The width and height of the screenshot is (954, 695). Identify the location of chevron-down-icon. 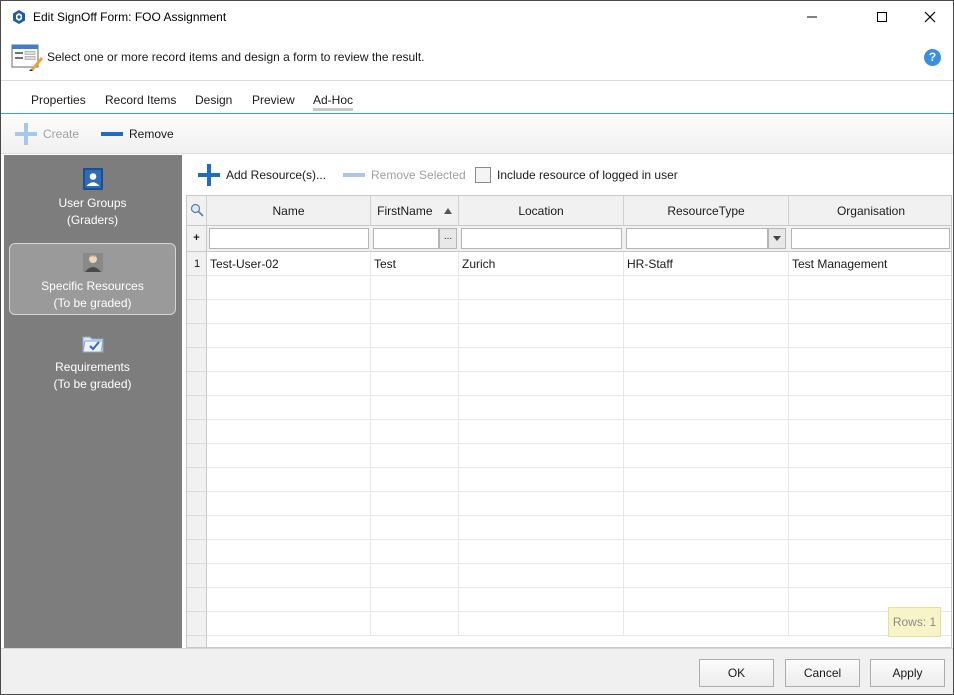
(777, 238).